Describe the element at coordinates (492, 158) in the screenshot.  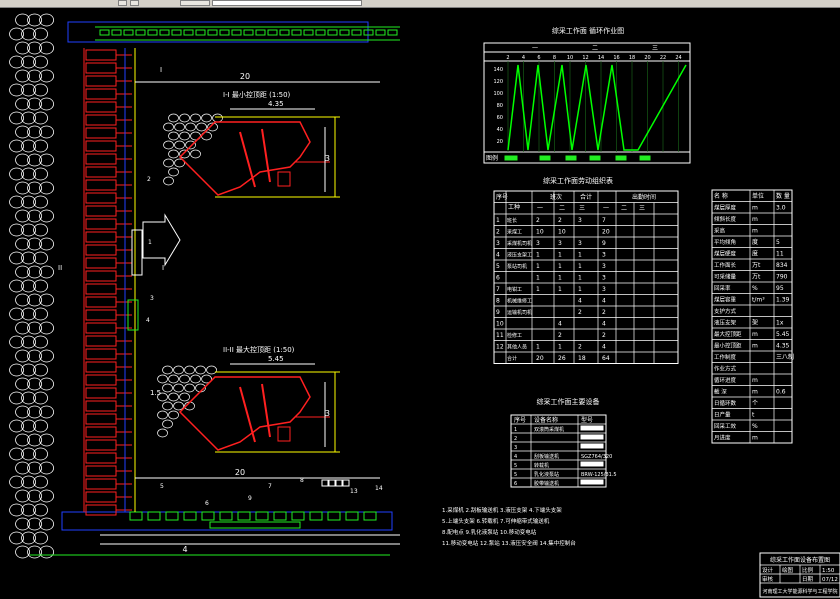
I see `cycle-legend-label: 图例` at that location.